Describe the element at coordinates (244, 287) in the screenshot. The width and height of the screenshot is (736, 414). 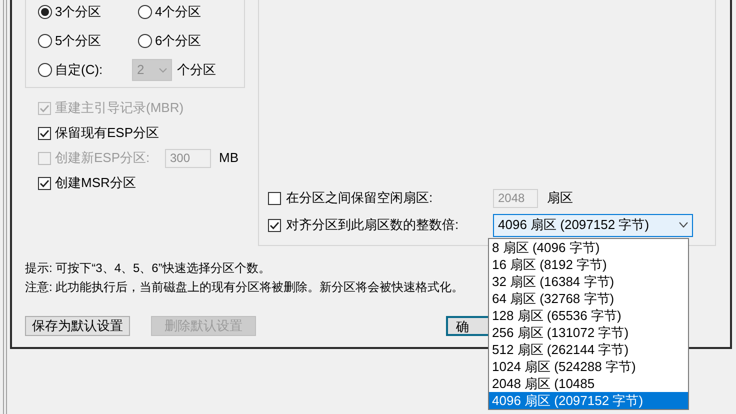
I see `hint-text: 注意: 此功能执行后，当前磁盘上的现有分区将被删除。新分区将会被快速格式化。` at that location.